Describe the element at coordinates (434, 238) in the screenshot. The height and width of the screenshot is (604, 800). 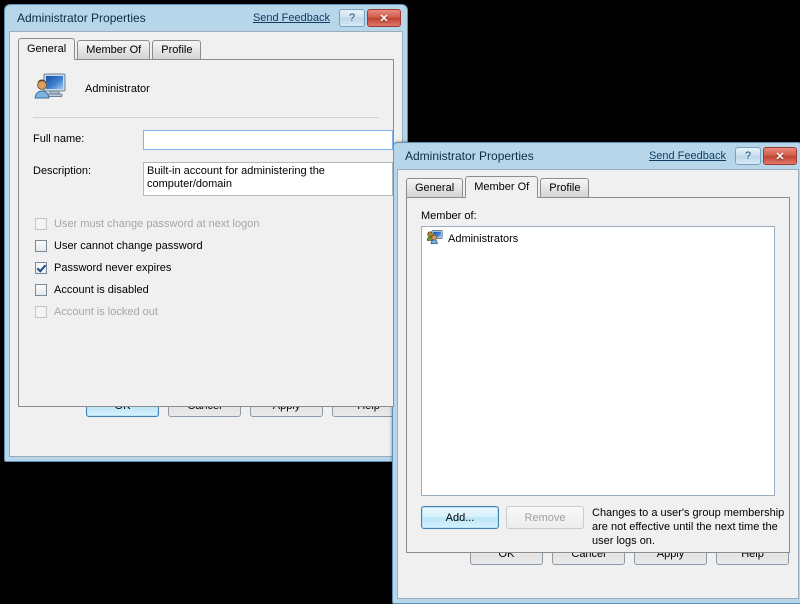
I see `group-icon` at that location.